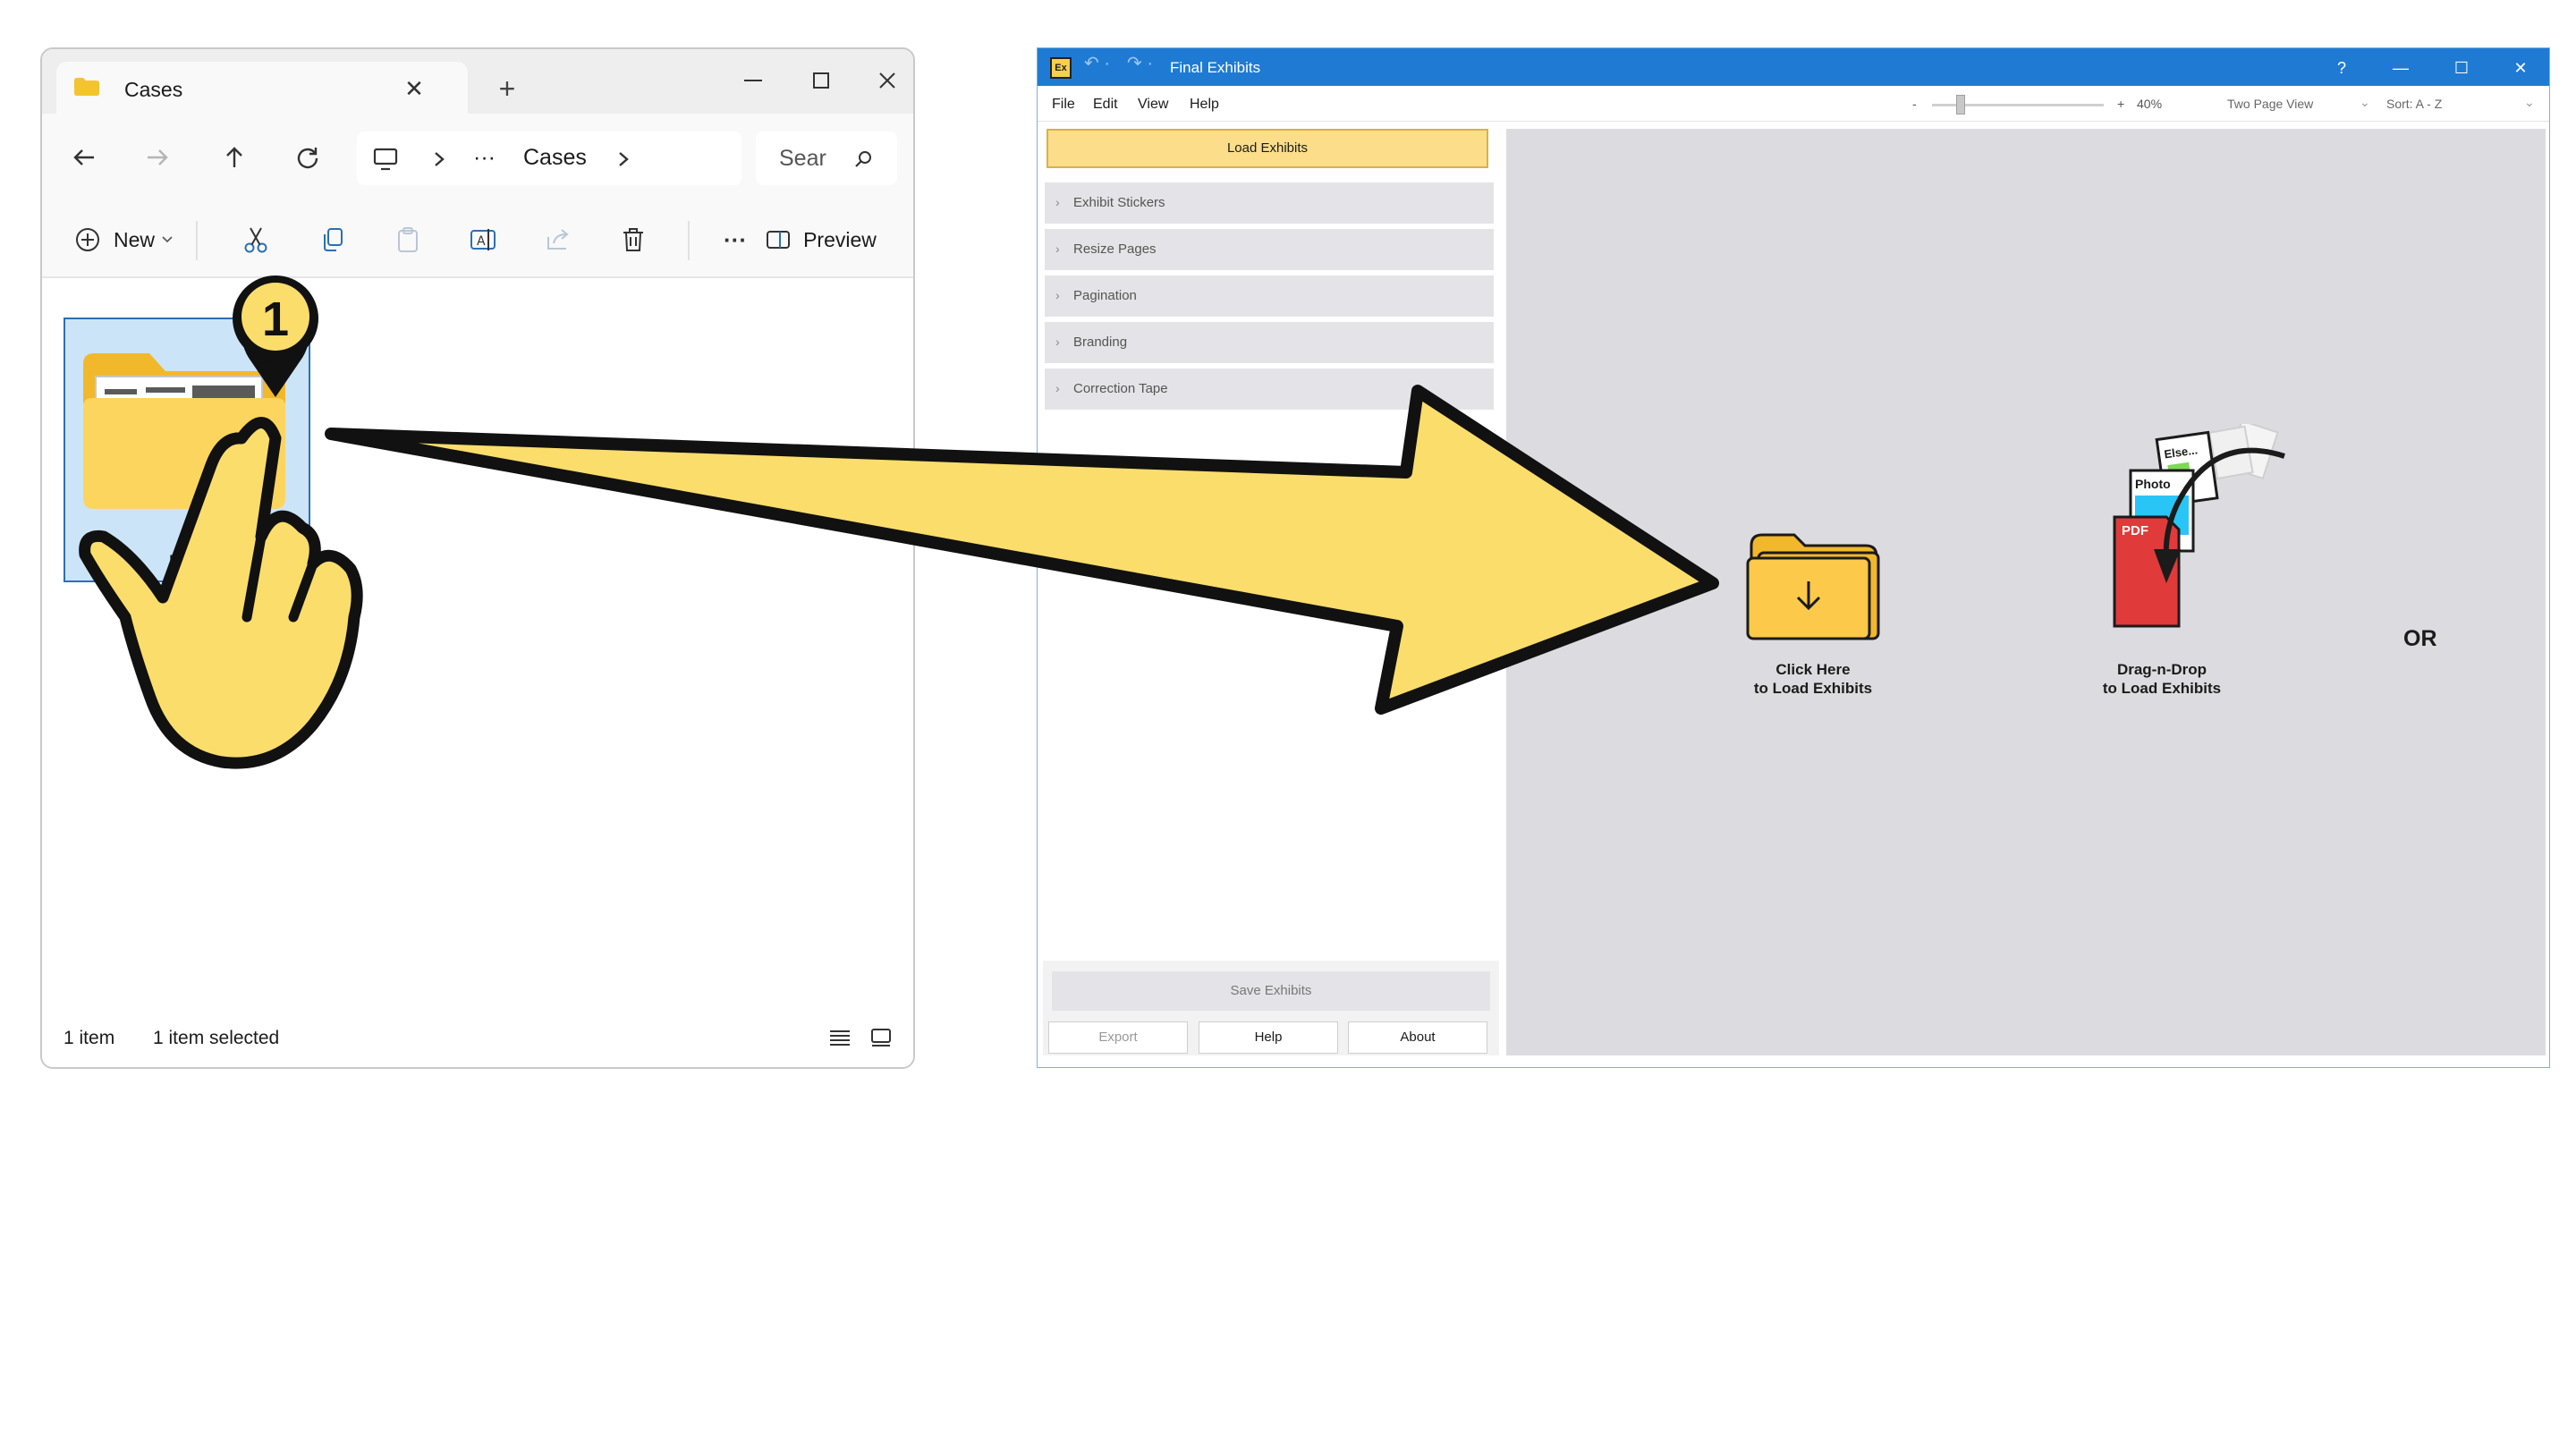 Image resolution: width=2576 pixels, height=1449 pixels. I want to click on delete-button, so click(633, 239).